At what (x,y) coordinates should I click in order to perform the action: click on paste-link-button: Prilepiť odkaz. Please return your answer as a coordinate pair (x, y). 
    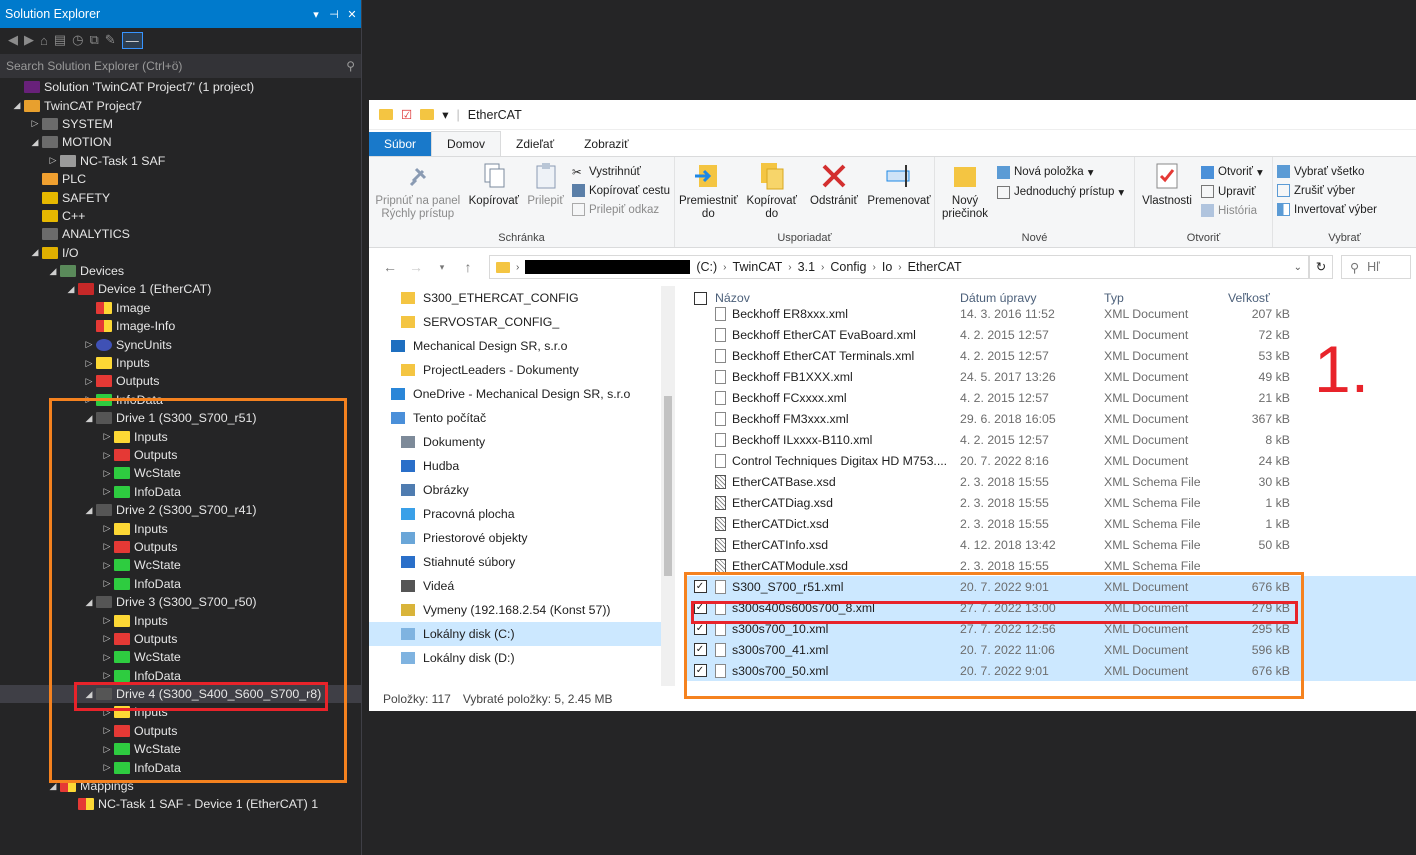
    Looking at the image, I should click on (620, 209).